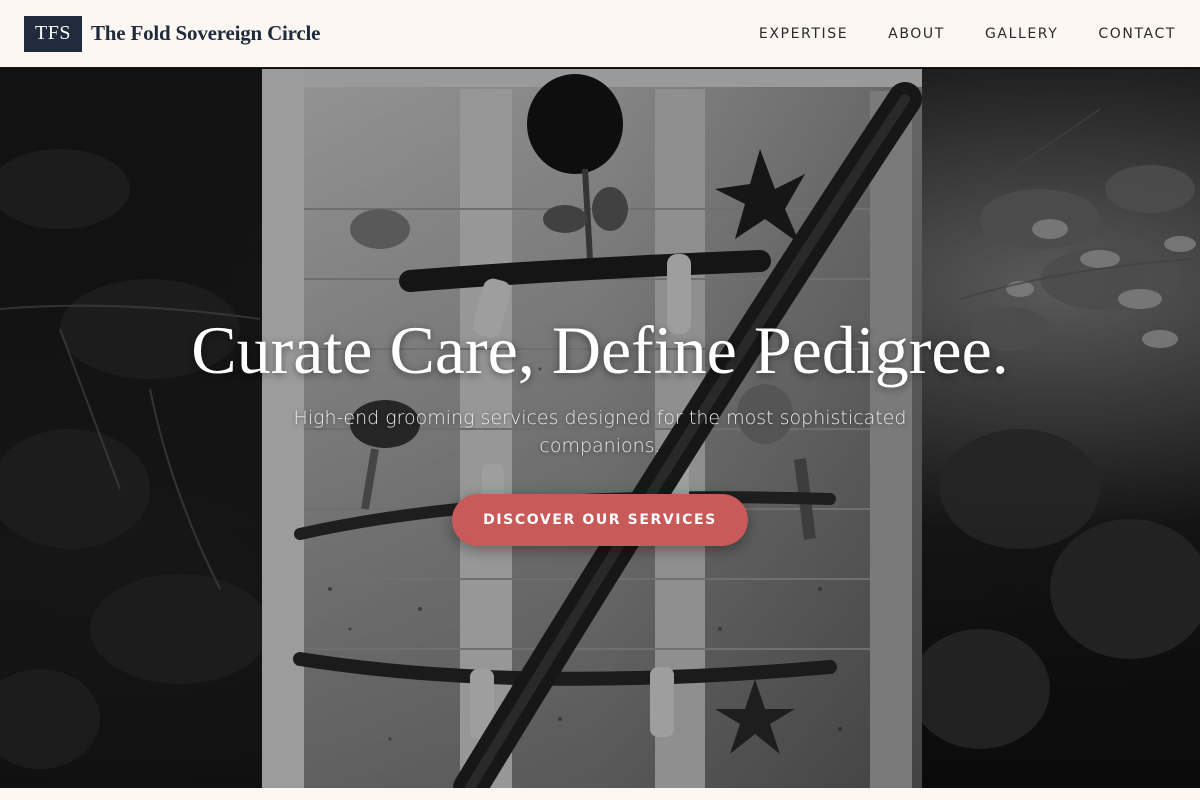 The image size is (1200, 800). Describe the element at coordinates (1021, 34) in the screenshot. I see `nav-link-gallery: GALLERY` at that location.